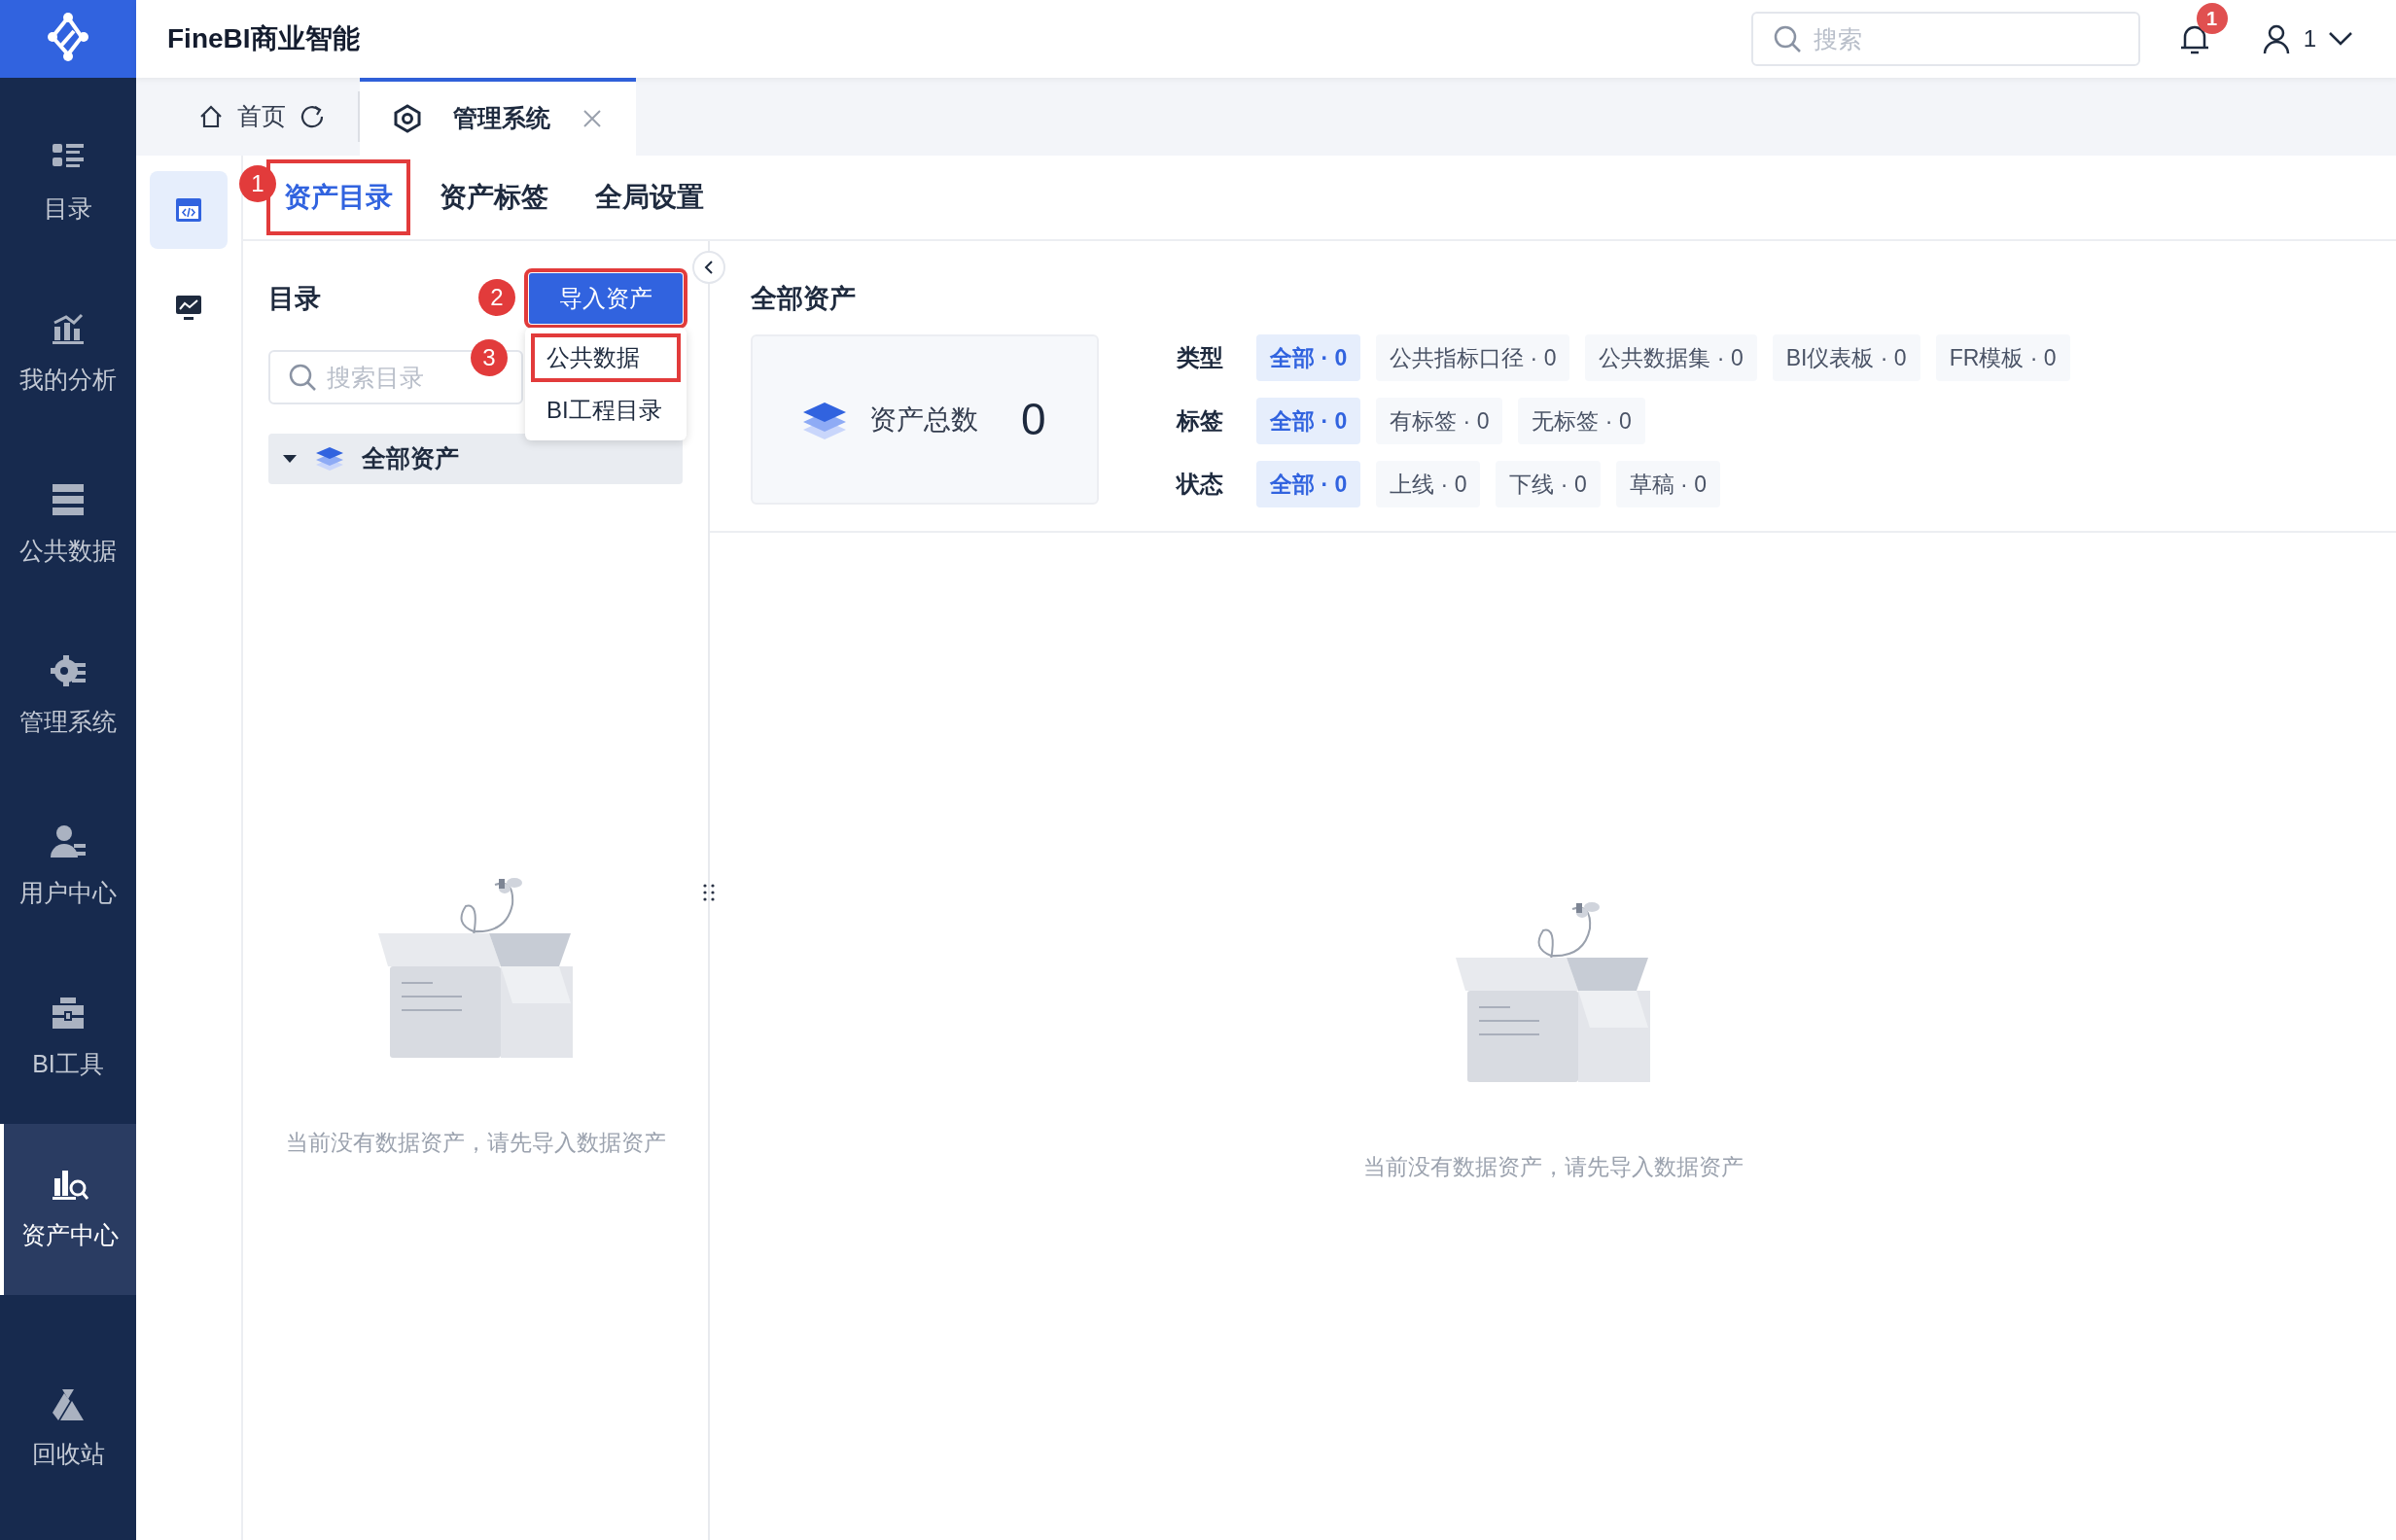 The image size is (2396, 1540). I want to click on section-tab: 全局设置, so click(649, 197).